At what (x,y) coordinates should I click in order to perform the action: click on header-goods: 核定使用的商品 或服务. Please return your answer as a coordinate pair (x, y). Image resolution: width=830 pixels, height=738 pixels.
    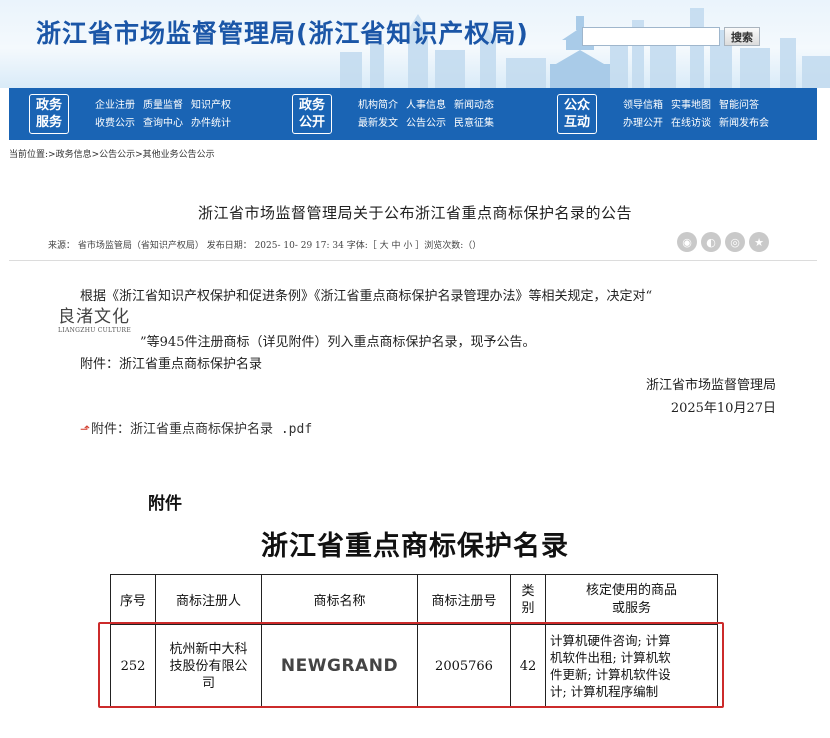
    Looking at the image, I should click on (631, 599).